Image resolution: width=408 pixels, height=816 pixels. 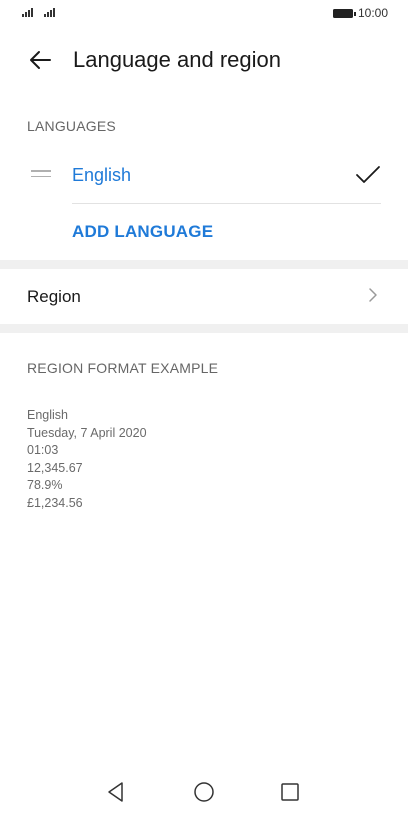 I want to click on app-header: Language and region, so click(x=204, y=60).